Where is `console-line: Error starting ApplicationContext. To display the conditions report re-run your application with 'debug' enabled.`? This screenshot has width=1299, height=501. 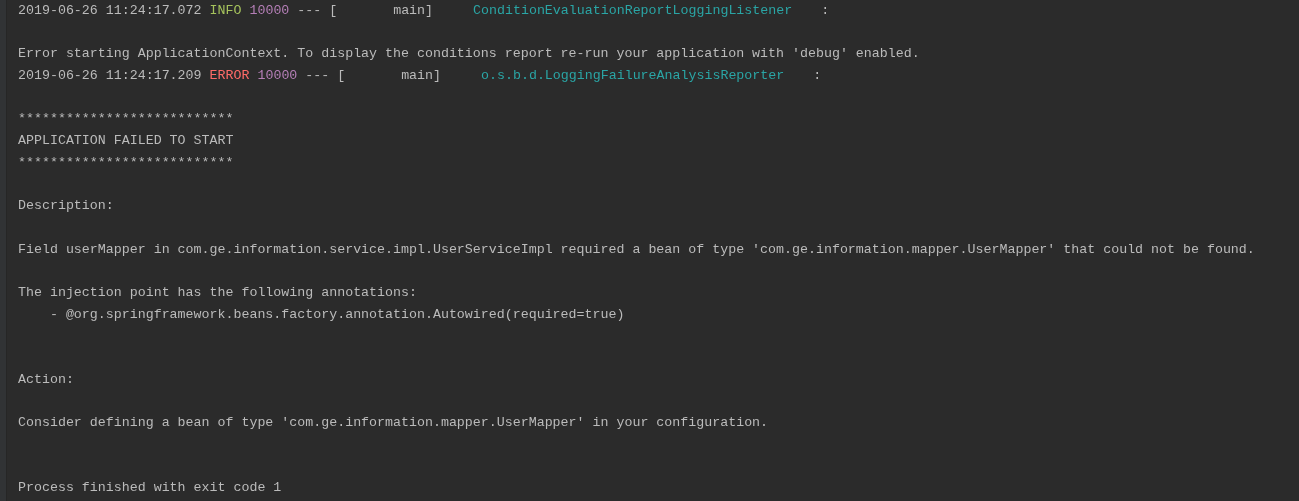
console-line: Error starting ApplicationContext. To display the conditions report re-run your application with 'debug' enabled. is located at coordinates (469, 54).